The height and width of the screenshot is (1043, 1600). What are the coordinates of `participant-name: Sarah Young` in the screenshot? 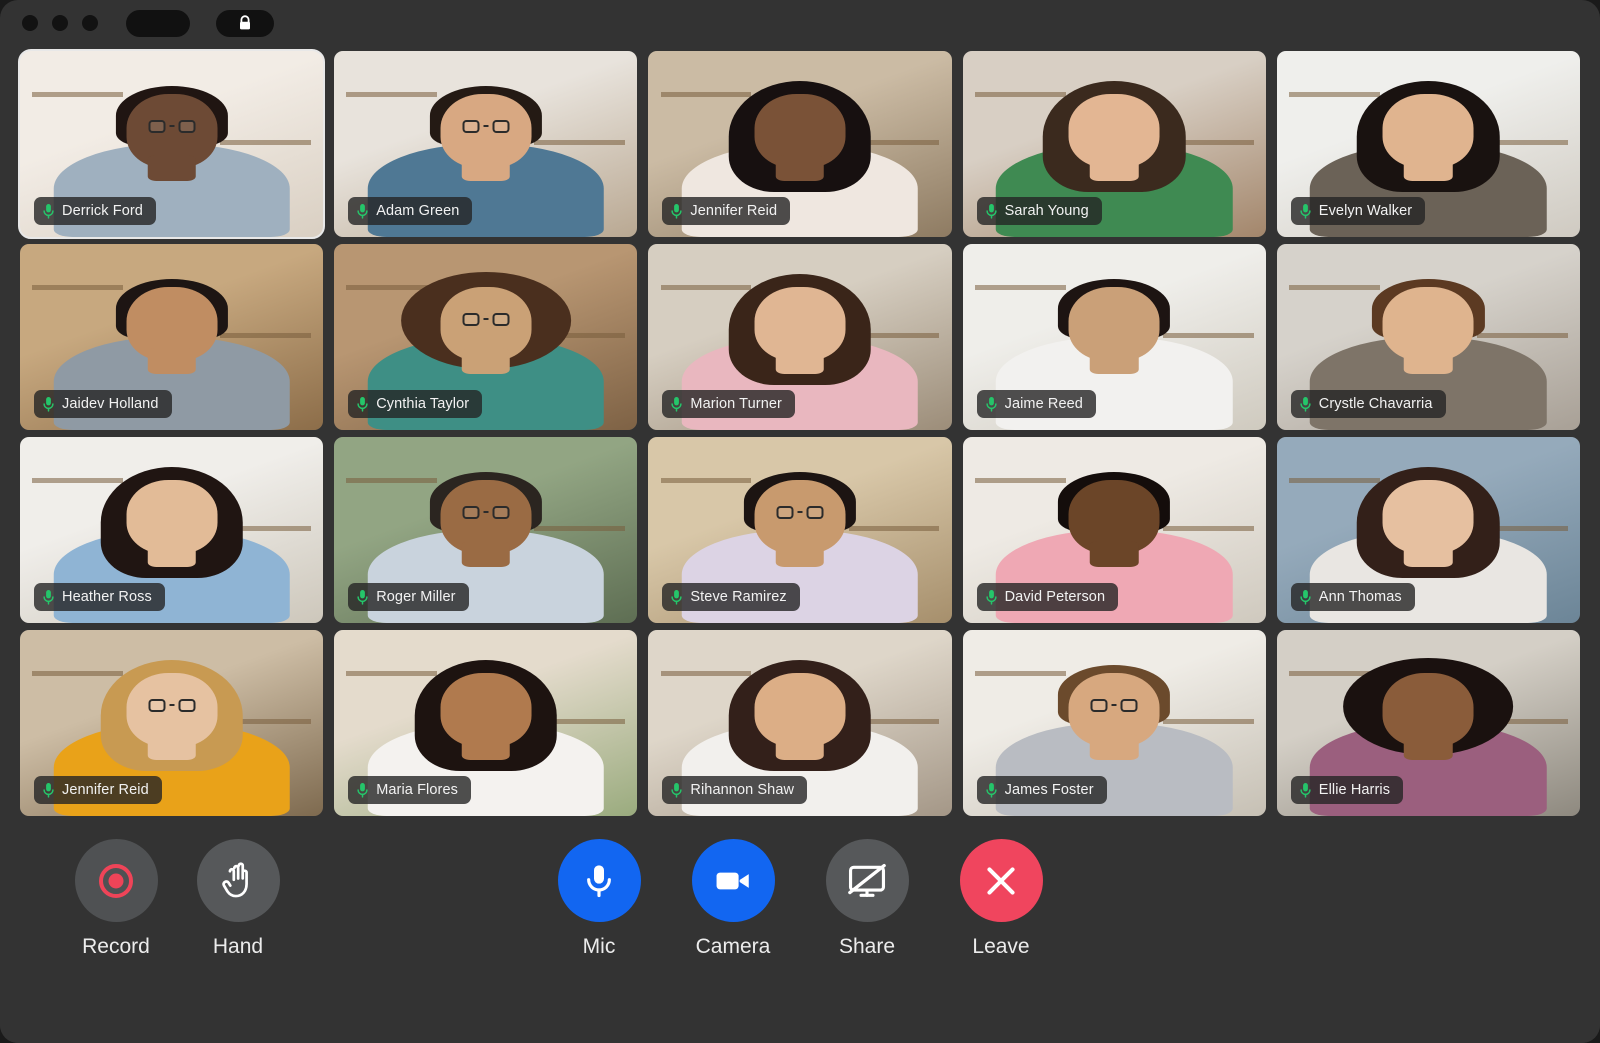 It's located at (1046, 211).